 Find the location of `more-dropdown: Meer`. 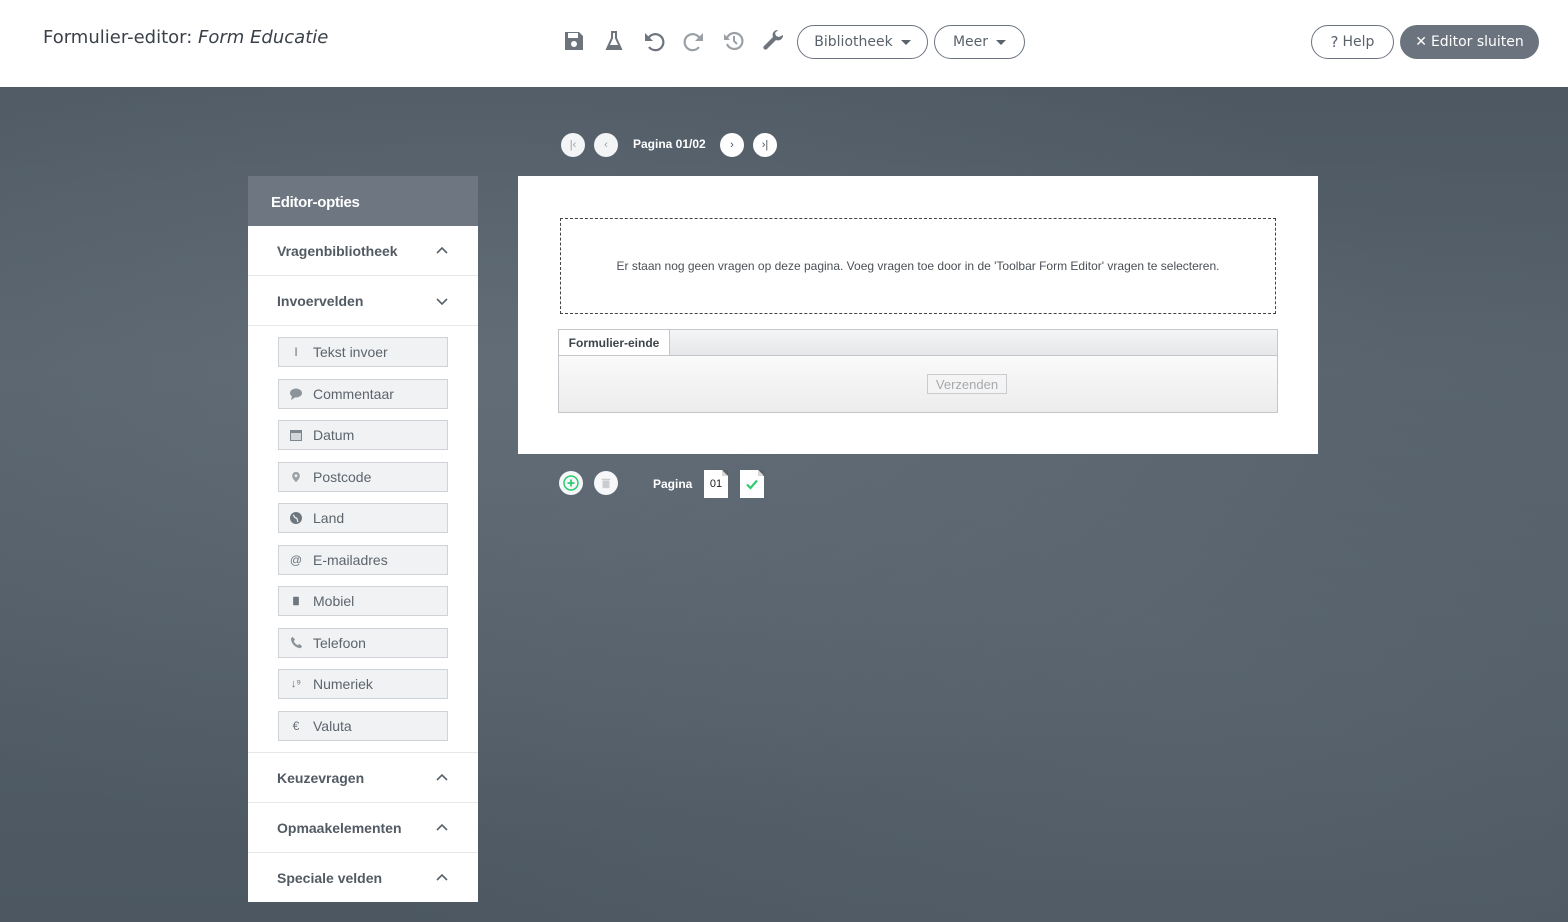

more-dropdown: Meer is located at coordinates (979, 42).